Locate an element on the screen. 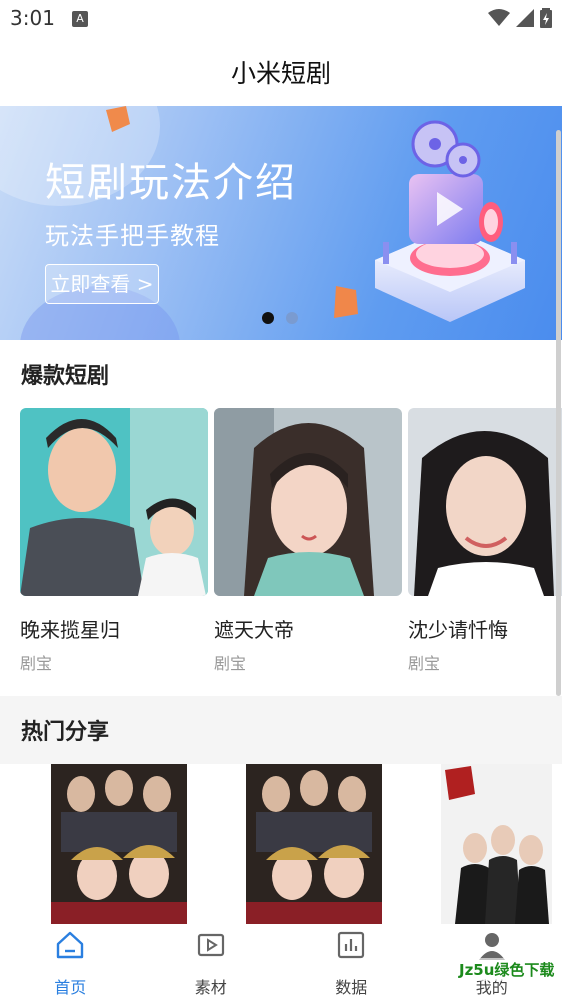 Image resolution: width=562 pixels, height=999 pixels. nav-label: 素材 is located at coordinates (210, 987).